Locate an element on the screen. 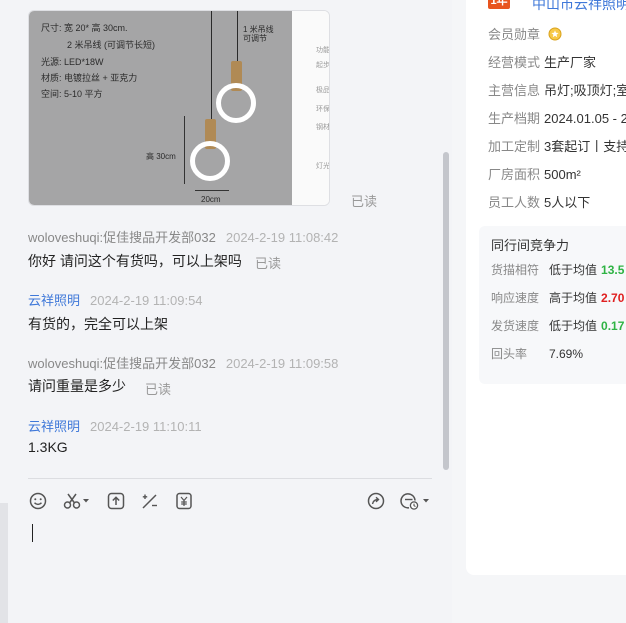 The image size is (626, 623). info-row: 加工定制3套起订丨支持定 is located at coordinates (557, 145).